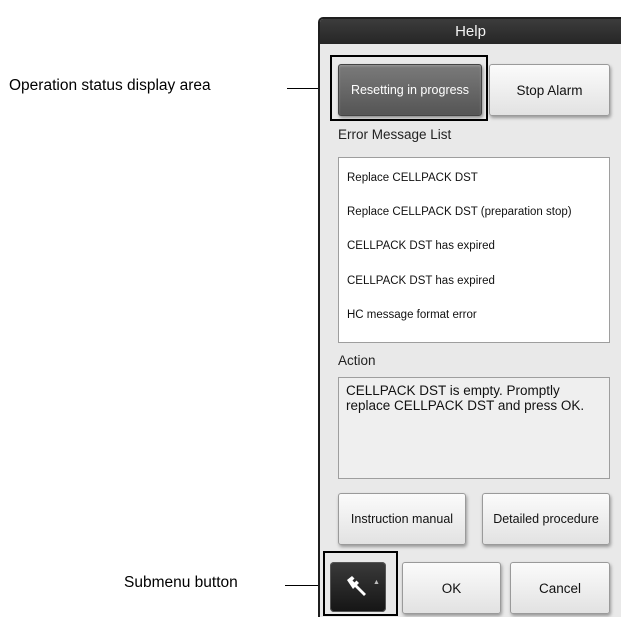 Image resolution: width=621 pixels, height=617 pixels. I want to click on instruction-manual-button: Instruction manual, so click(402, 519).